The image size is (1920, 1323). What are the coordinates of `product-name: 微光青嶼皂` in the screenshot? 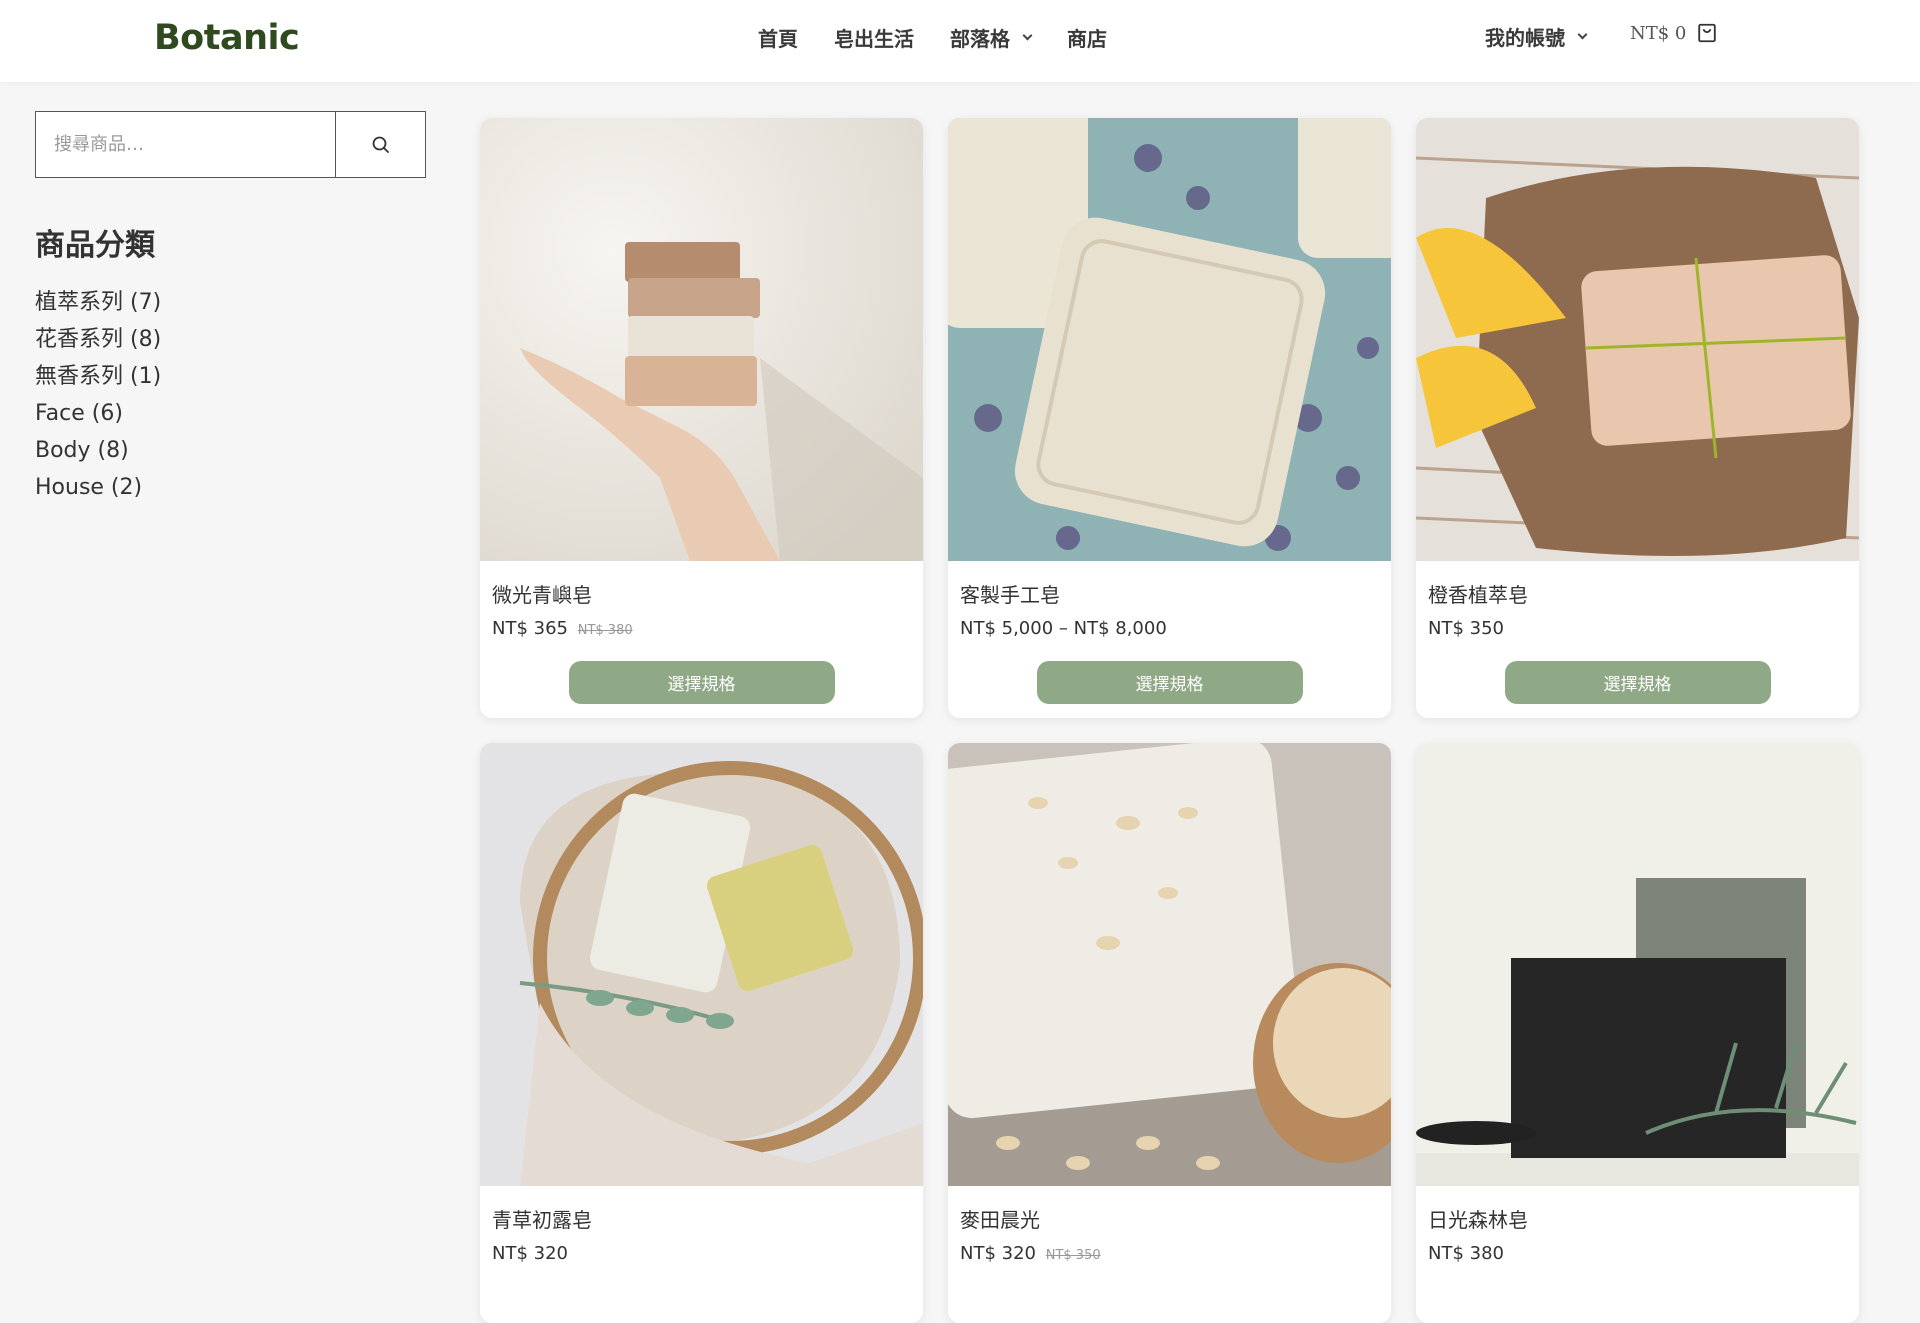 It's located at (701, 593).